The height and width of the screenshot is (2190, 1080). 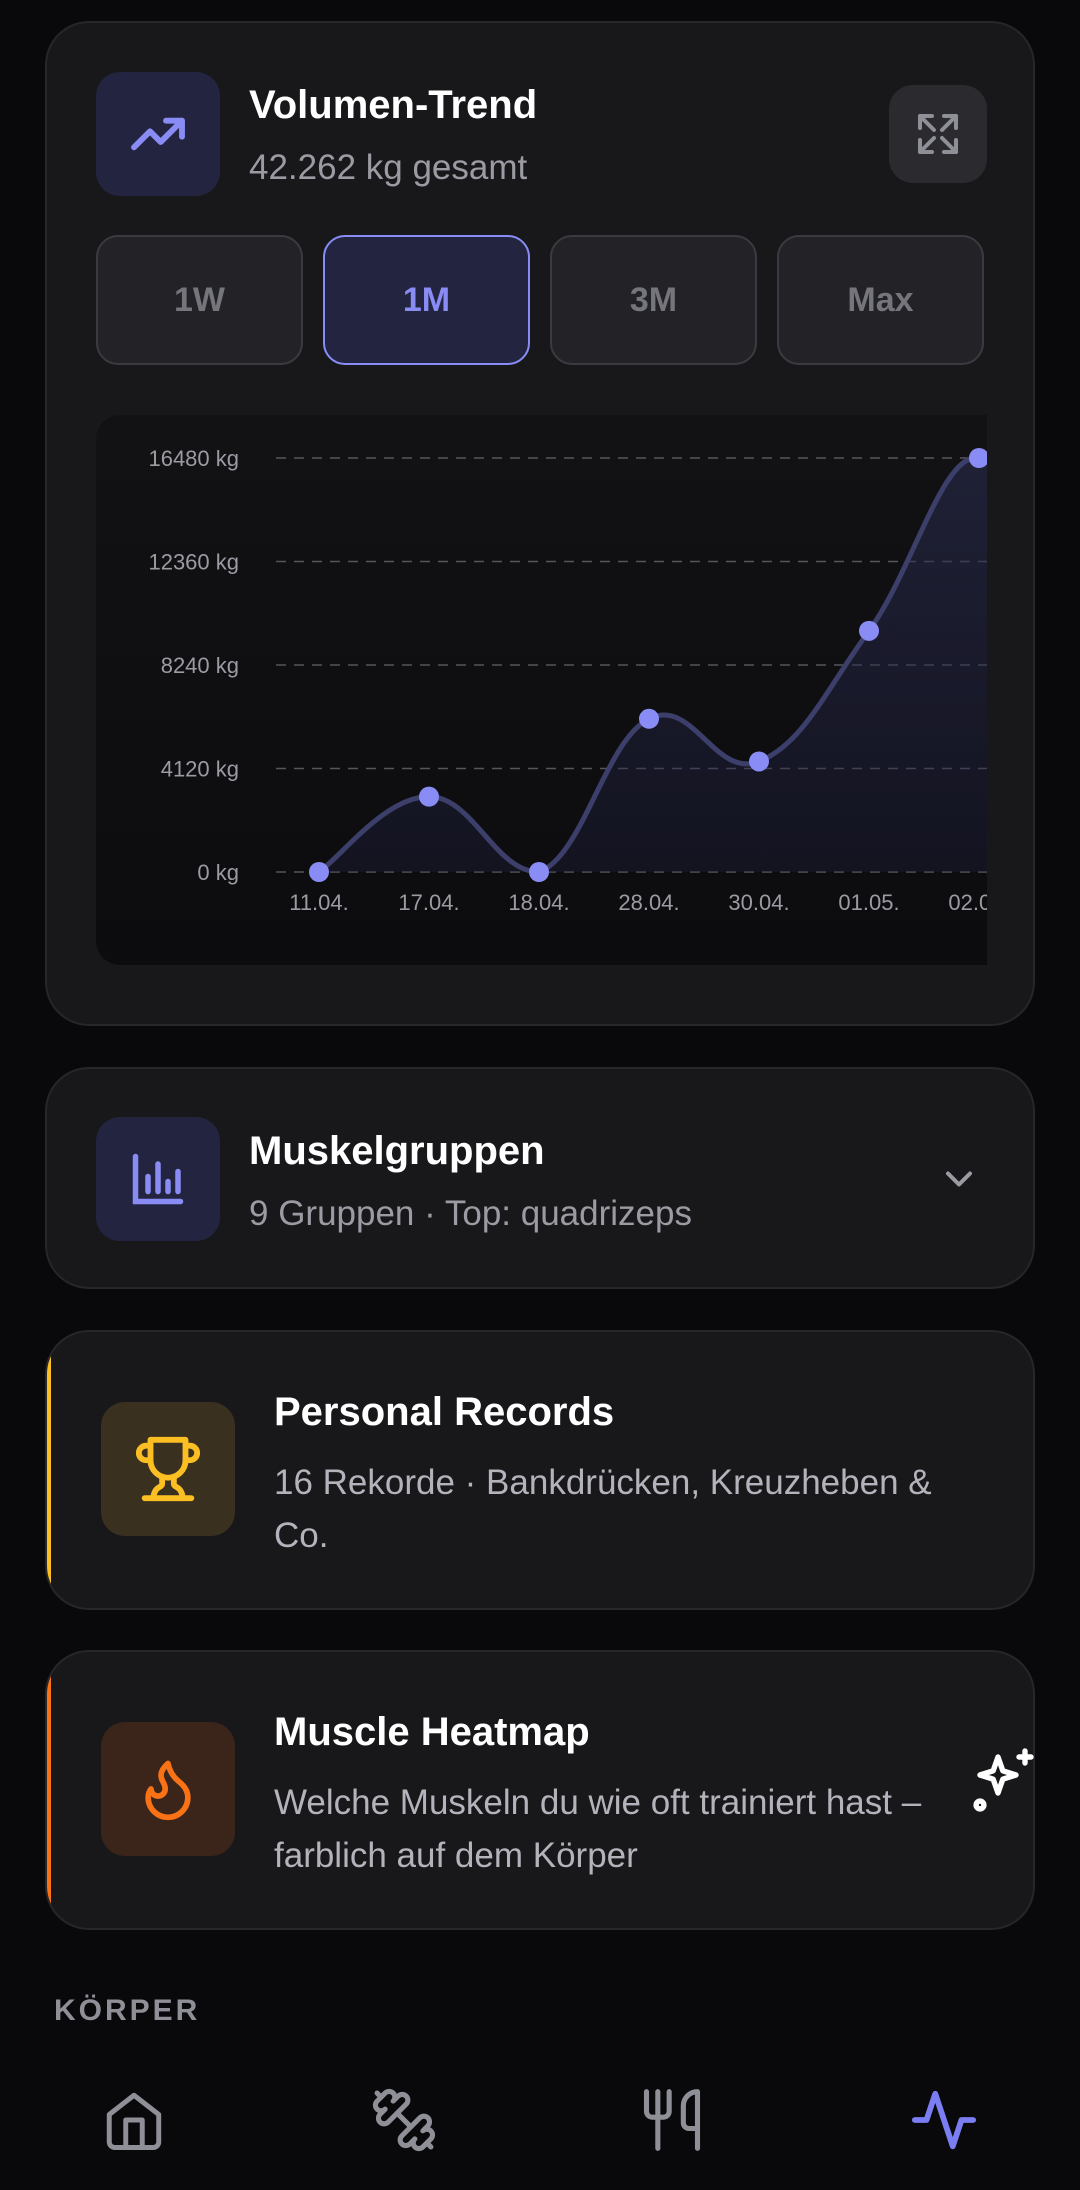 I want to click on pr-subtitle-line1: 16 Rekorde · Bankdrücken, Kreuzheben &, so click(x=603, y=1482).